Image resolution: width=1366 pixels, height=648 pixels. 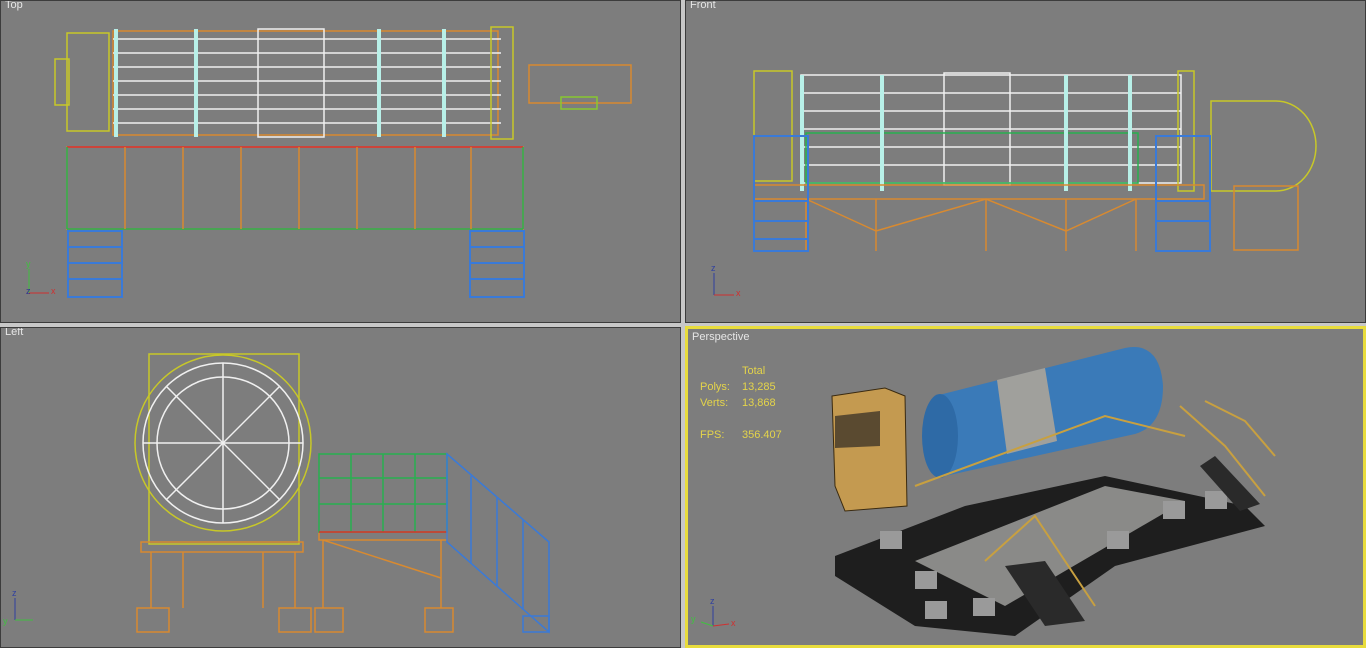 I want to click on axis-gizmo-icon: z y, so click(x=18, y=607).